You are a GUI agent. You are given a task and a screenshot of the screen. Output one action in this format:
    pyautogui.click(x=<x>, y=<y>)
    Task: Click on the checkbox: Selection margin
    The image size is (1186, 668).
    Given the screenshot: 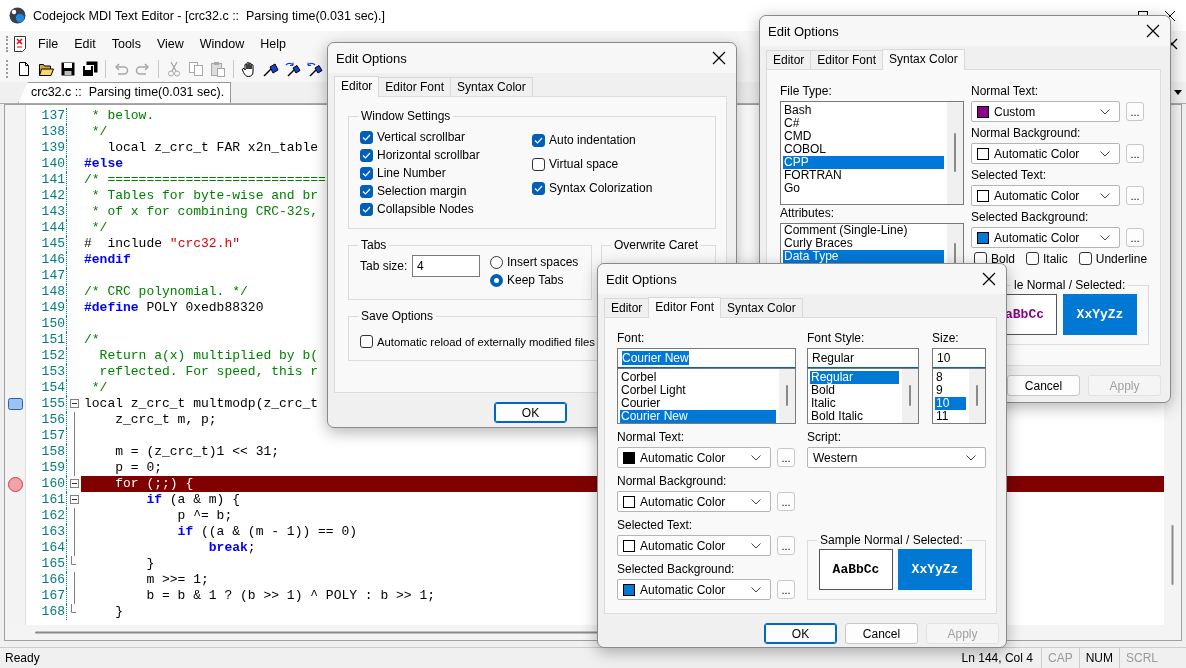 What is the action you would take?
    pyautogui.click(x=446, y=191)
    